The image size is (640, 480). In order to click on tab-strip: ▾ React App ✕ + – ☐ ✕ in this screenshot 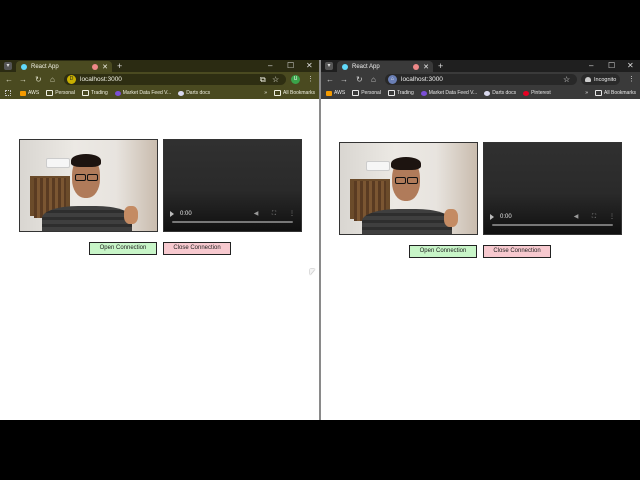, I will do `click(159, 66)`.